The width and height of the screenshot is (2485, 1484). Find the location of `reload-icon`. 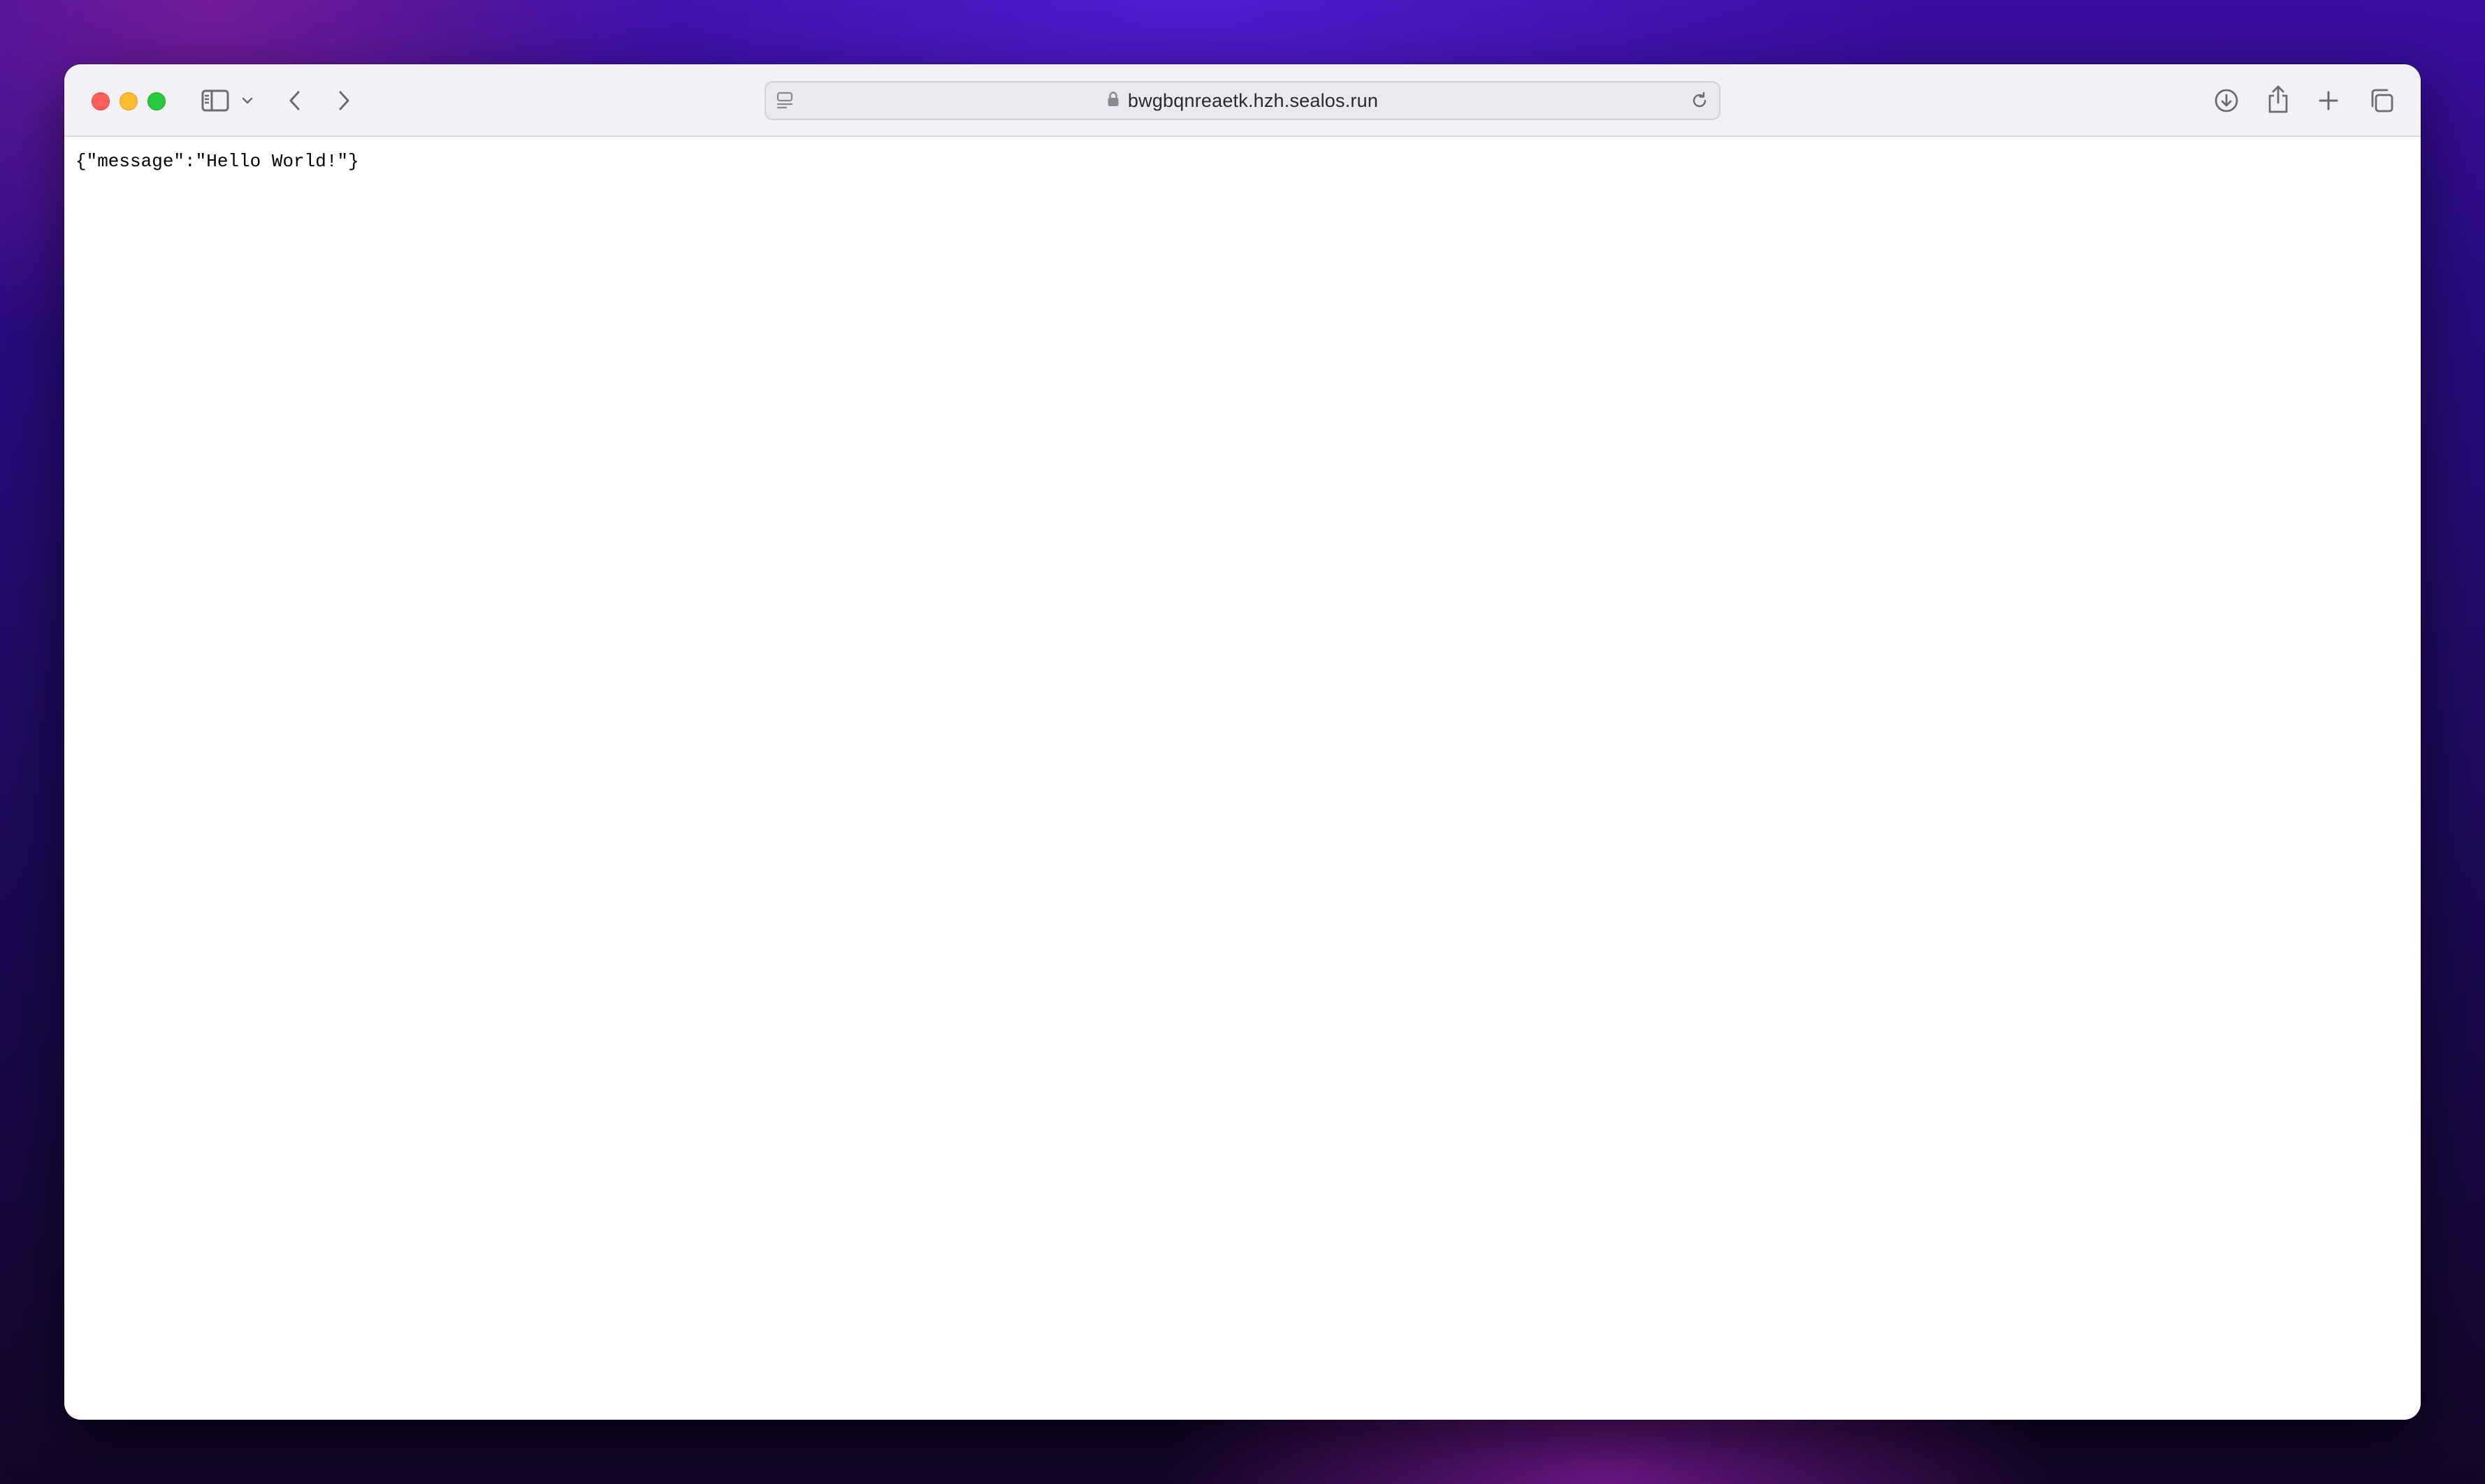

reload-icon is located at coordinates (1700, 100).